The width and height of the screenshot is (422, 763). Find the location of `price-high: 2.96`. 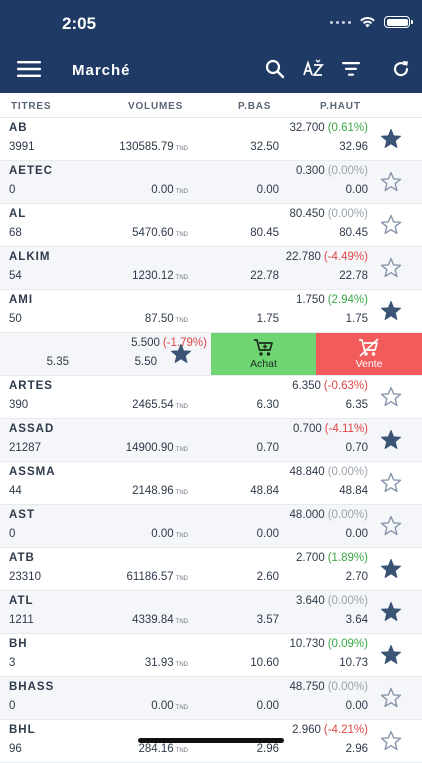

price-high: 2.96 is located at coordinates (356, 749).